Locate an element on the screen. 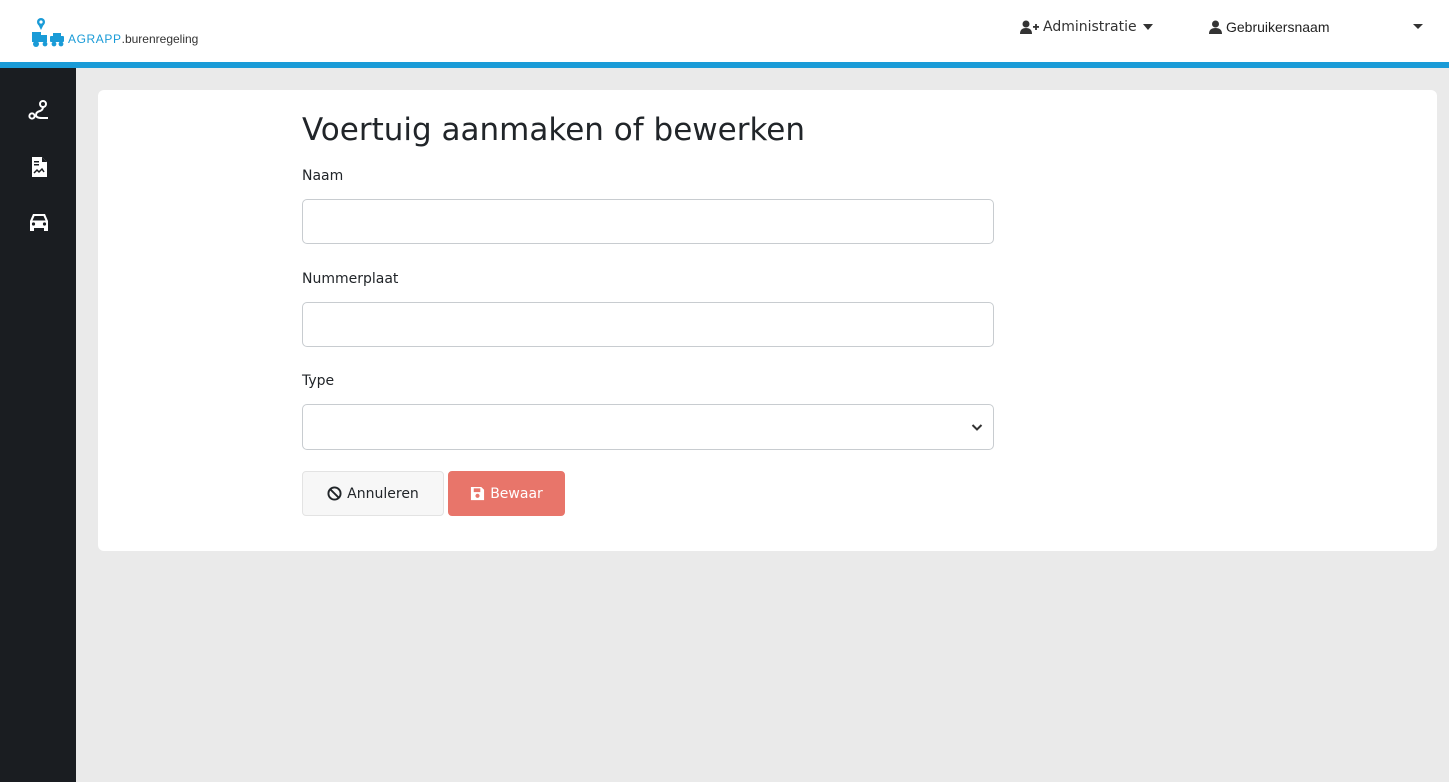 Image resolution: width=1449 pixels, height=782 pixels. topbar-accent-line is located at coordinates (724, 65).